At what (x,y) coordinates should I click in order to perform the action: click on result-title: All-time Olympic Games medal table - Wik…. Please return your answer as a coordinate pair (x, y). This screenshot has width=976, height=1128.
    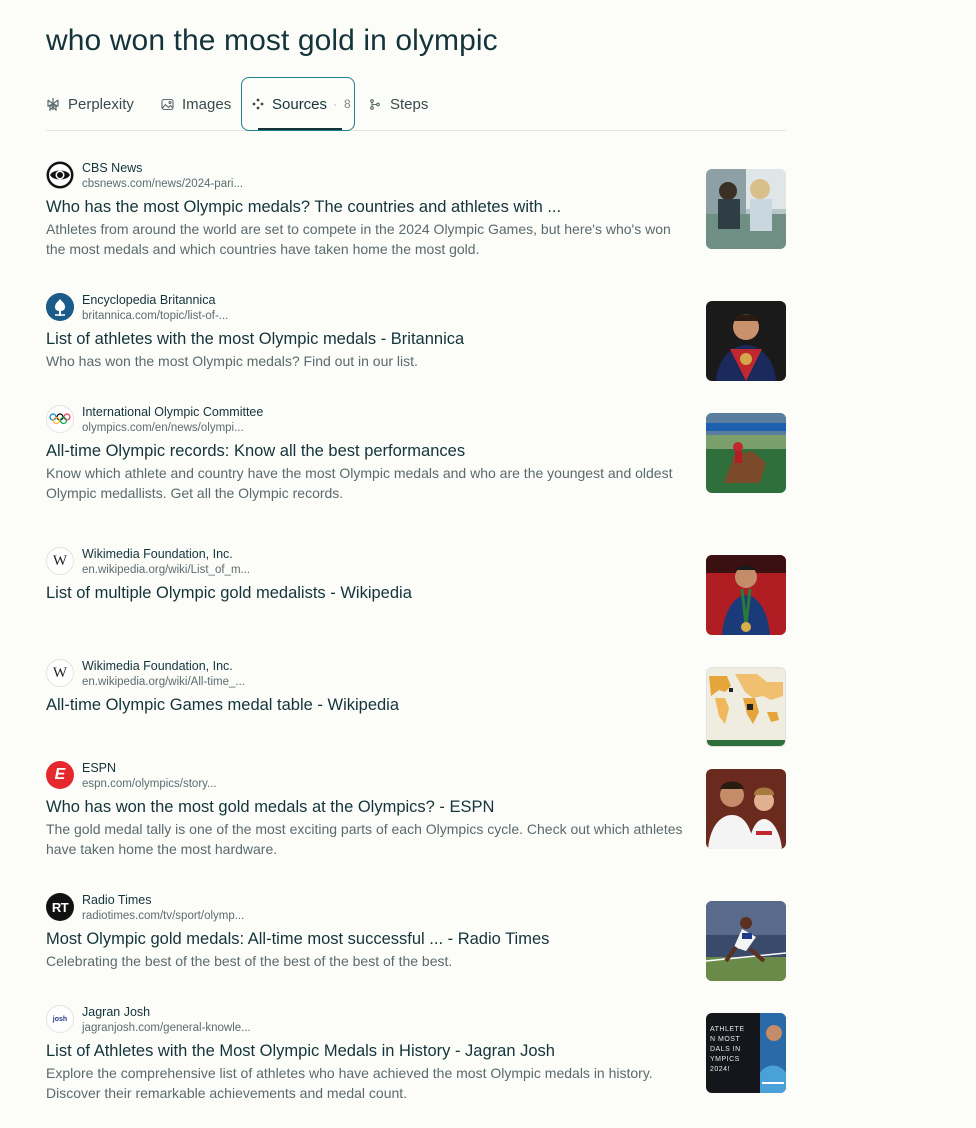
    Looking at the image, I should click on (222, 705).